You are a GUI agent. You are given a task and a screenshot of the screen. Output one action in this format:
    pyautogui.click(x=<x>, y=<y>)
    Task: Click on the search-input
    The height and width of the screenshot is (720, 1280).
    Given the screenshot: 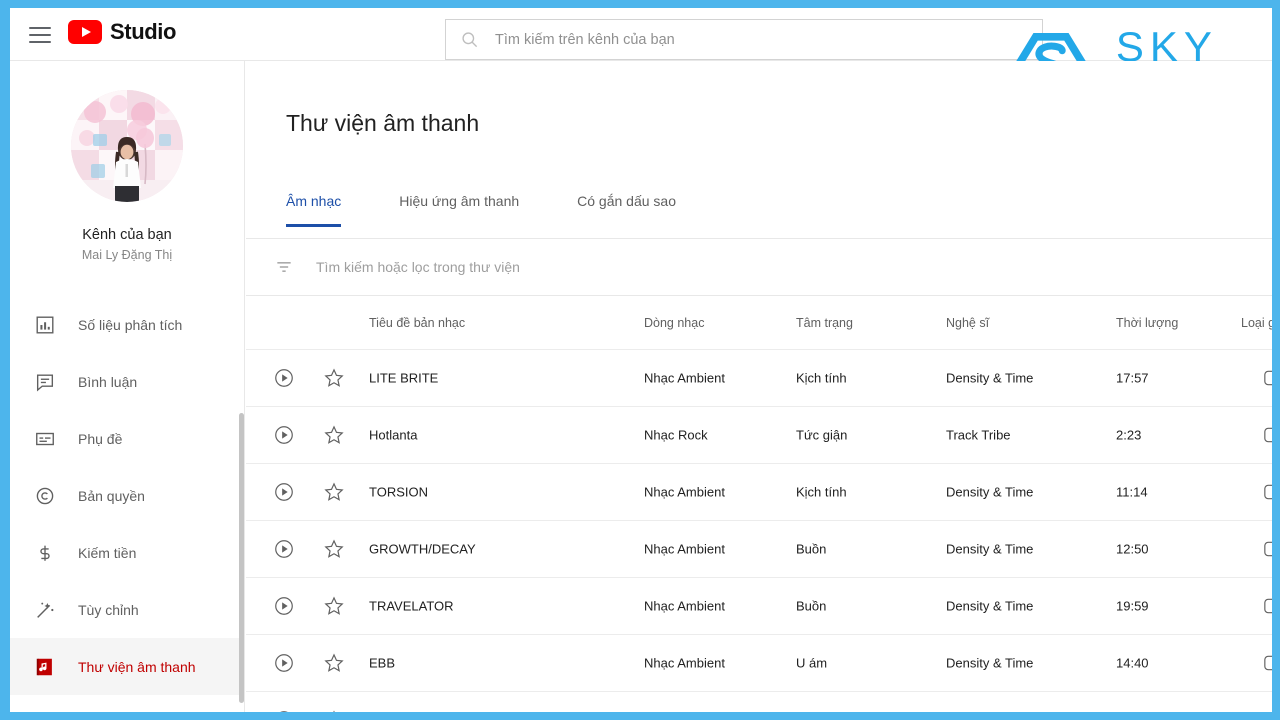 What is the action you would take?
    pyautogui.click(x=745, y=39)
    